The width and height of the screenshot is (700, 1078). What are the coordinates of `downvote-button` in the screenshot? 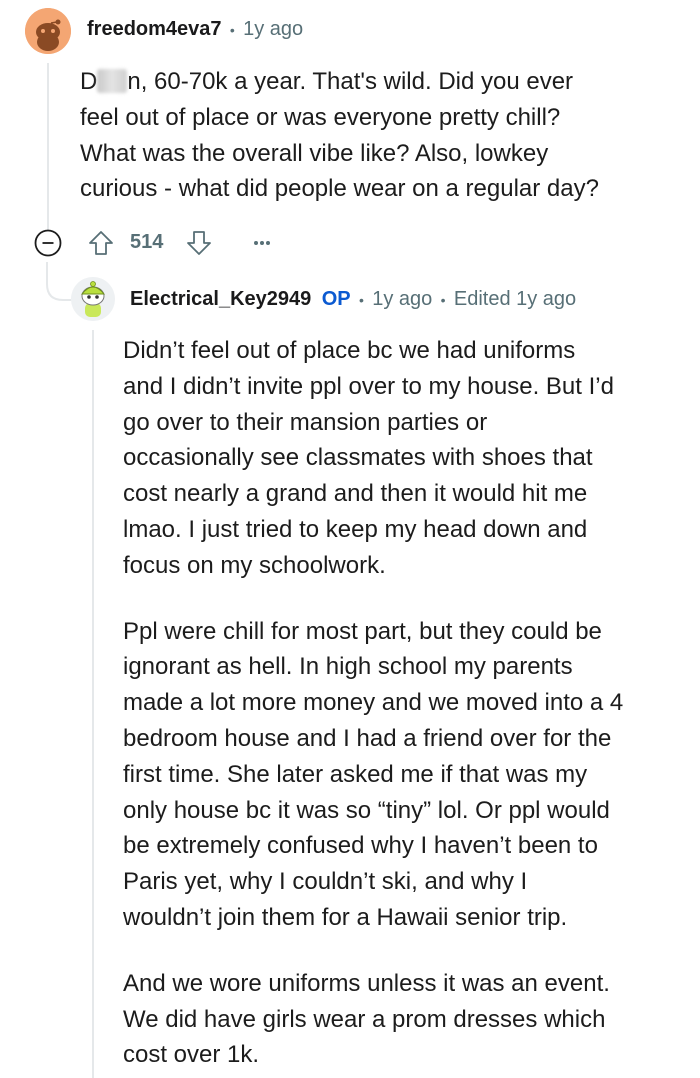 It's located at (199, 243).